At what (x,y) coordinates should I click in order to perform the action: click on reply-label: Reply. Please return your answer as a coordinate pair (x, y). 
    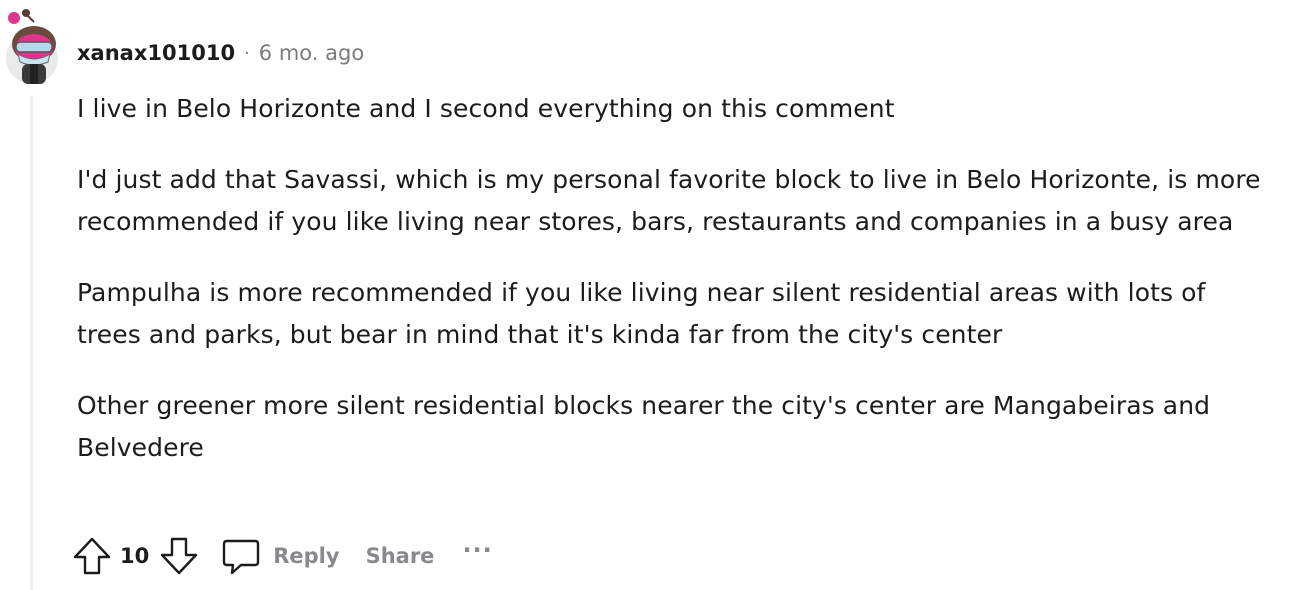
    Looking at the image, I should click on (306, 556).